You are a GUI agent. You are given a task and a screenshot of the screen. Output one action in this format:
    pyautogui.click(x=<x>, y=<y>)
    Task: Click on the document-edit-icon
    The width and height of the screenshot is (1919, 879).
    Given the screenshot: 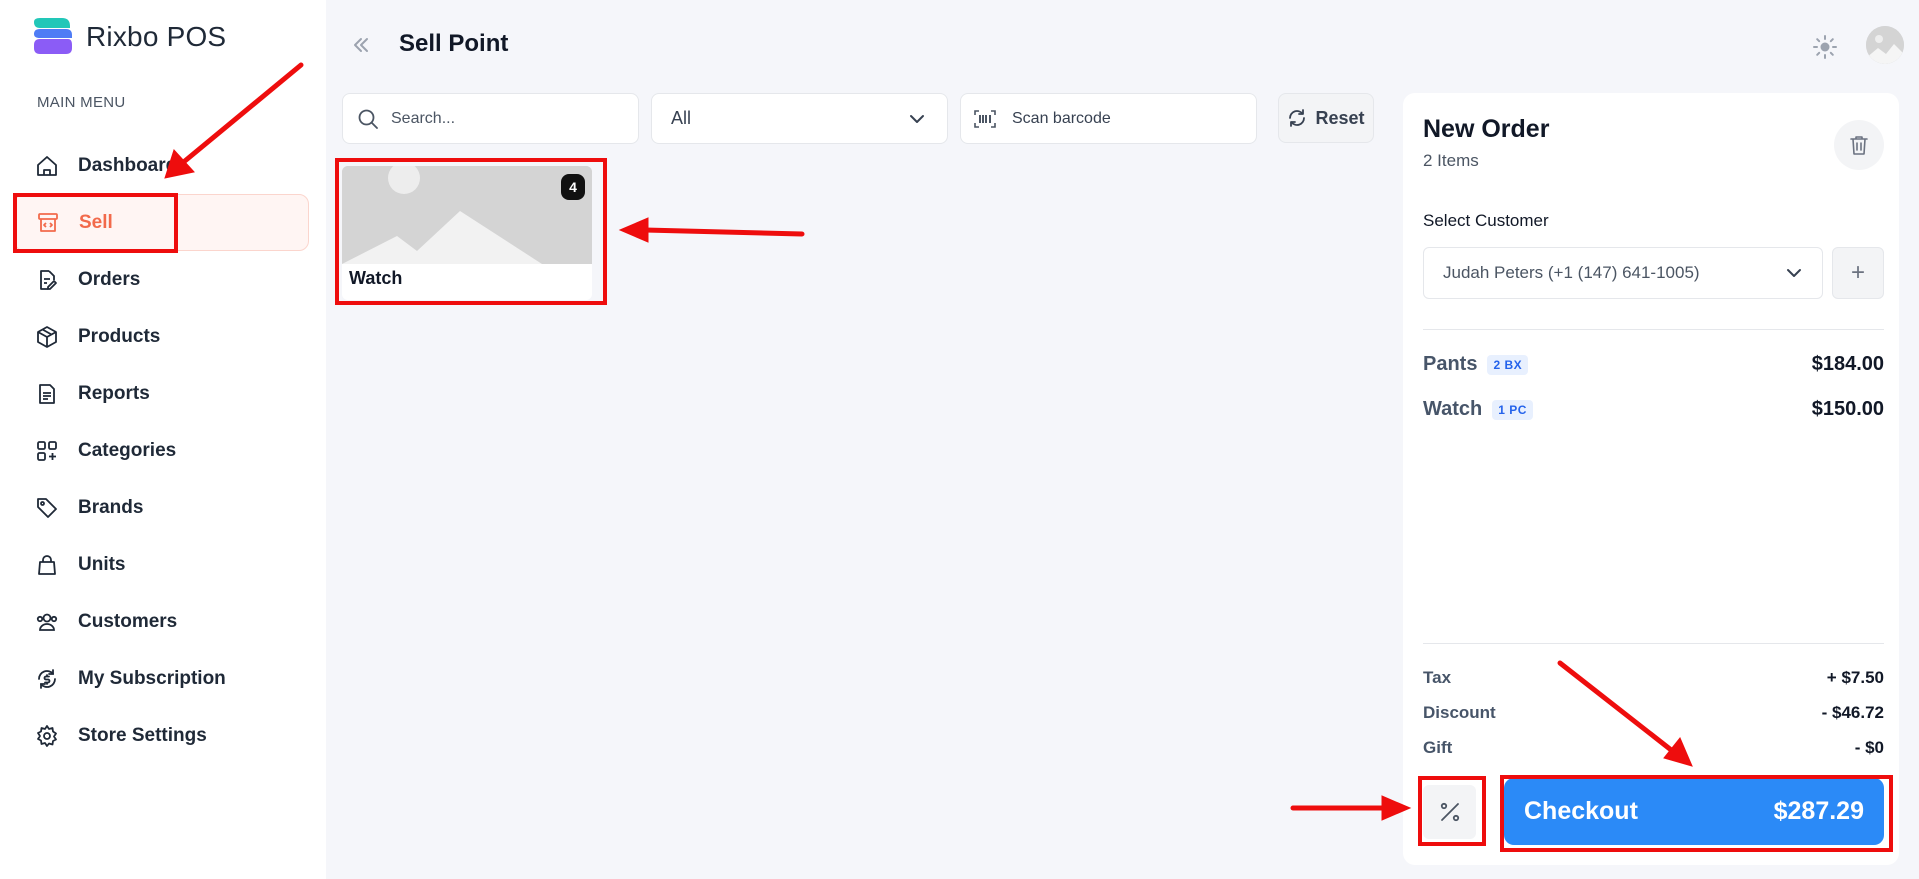 What is the action you would take?
    pyautogui.click(x=47, y=280)
    